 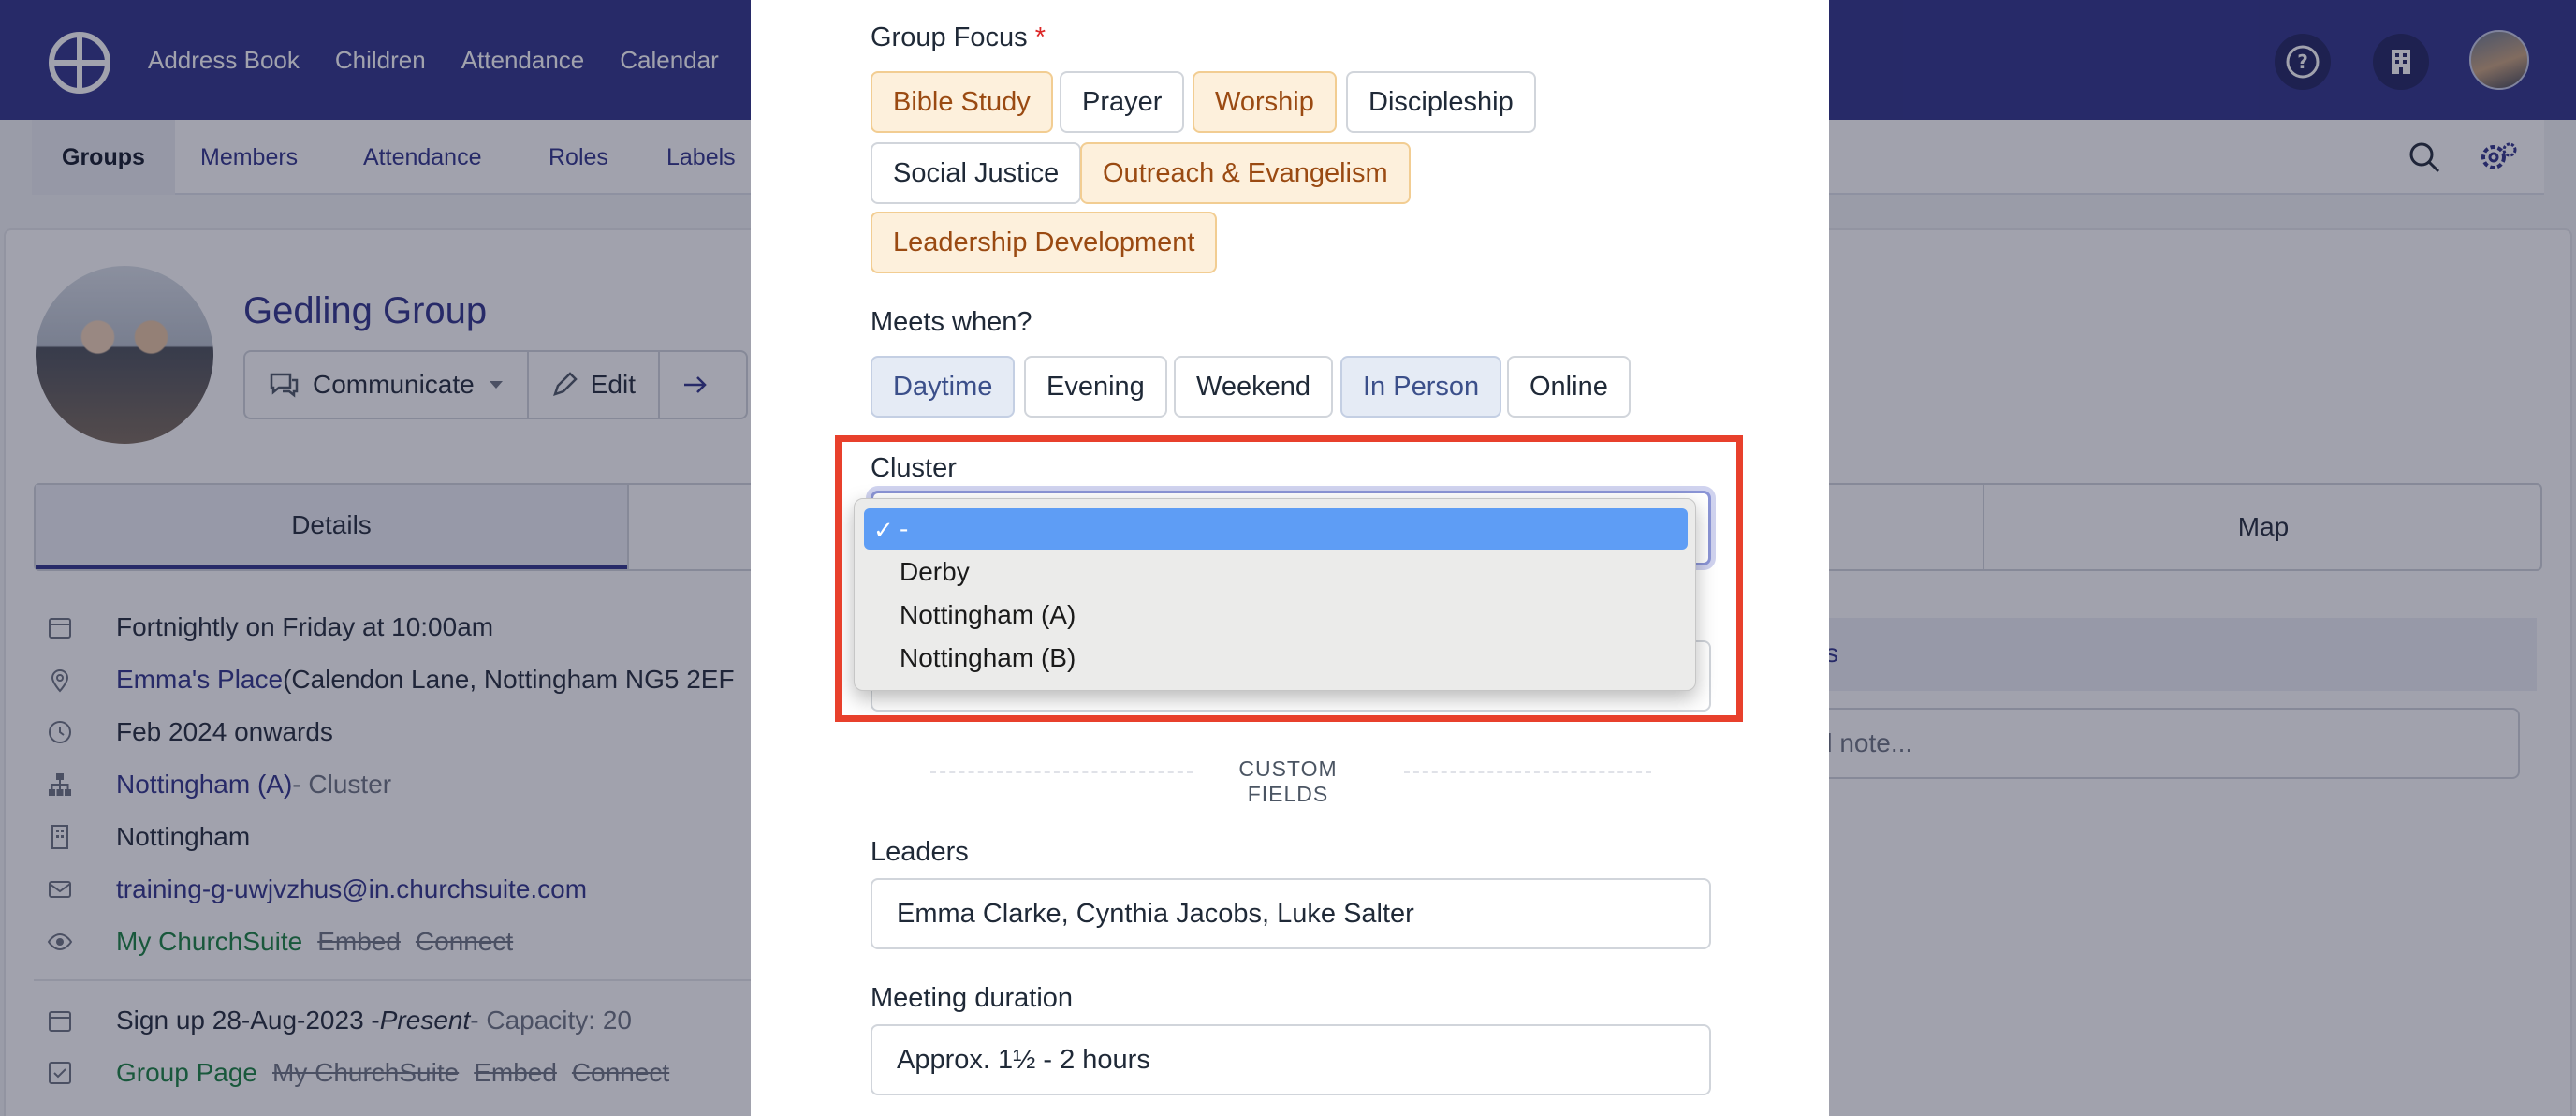 What do you see at coordinates (972, 998) in the screenshot?
I see `meeting-duration-label: Meeting duration` at bounding box center [972, 998].